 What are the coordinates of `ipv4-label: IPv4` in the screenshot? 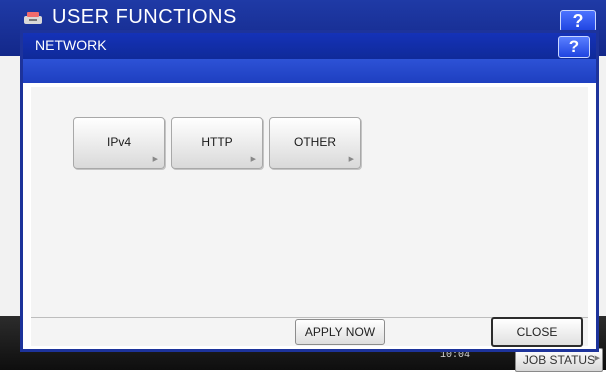 It's located at (118, 142).